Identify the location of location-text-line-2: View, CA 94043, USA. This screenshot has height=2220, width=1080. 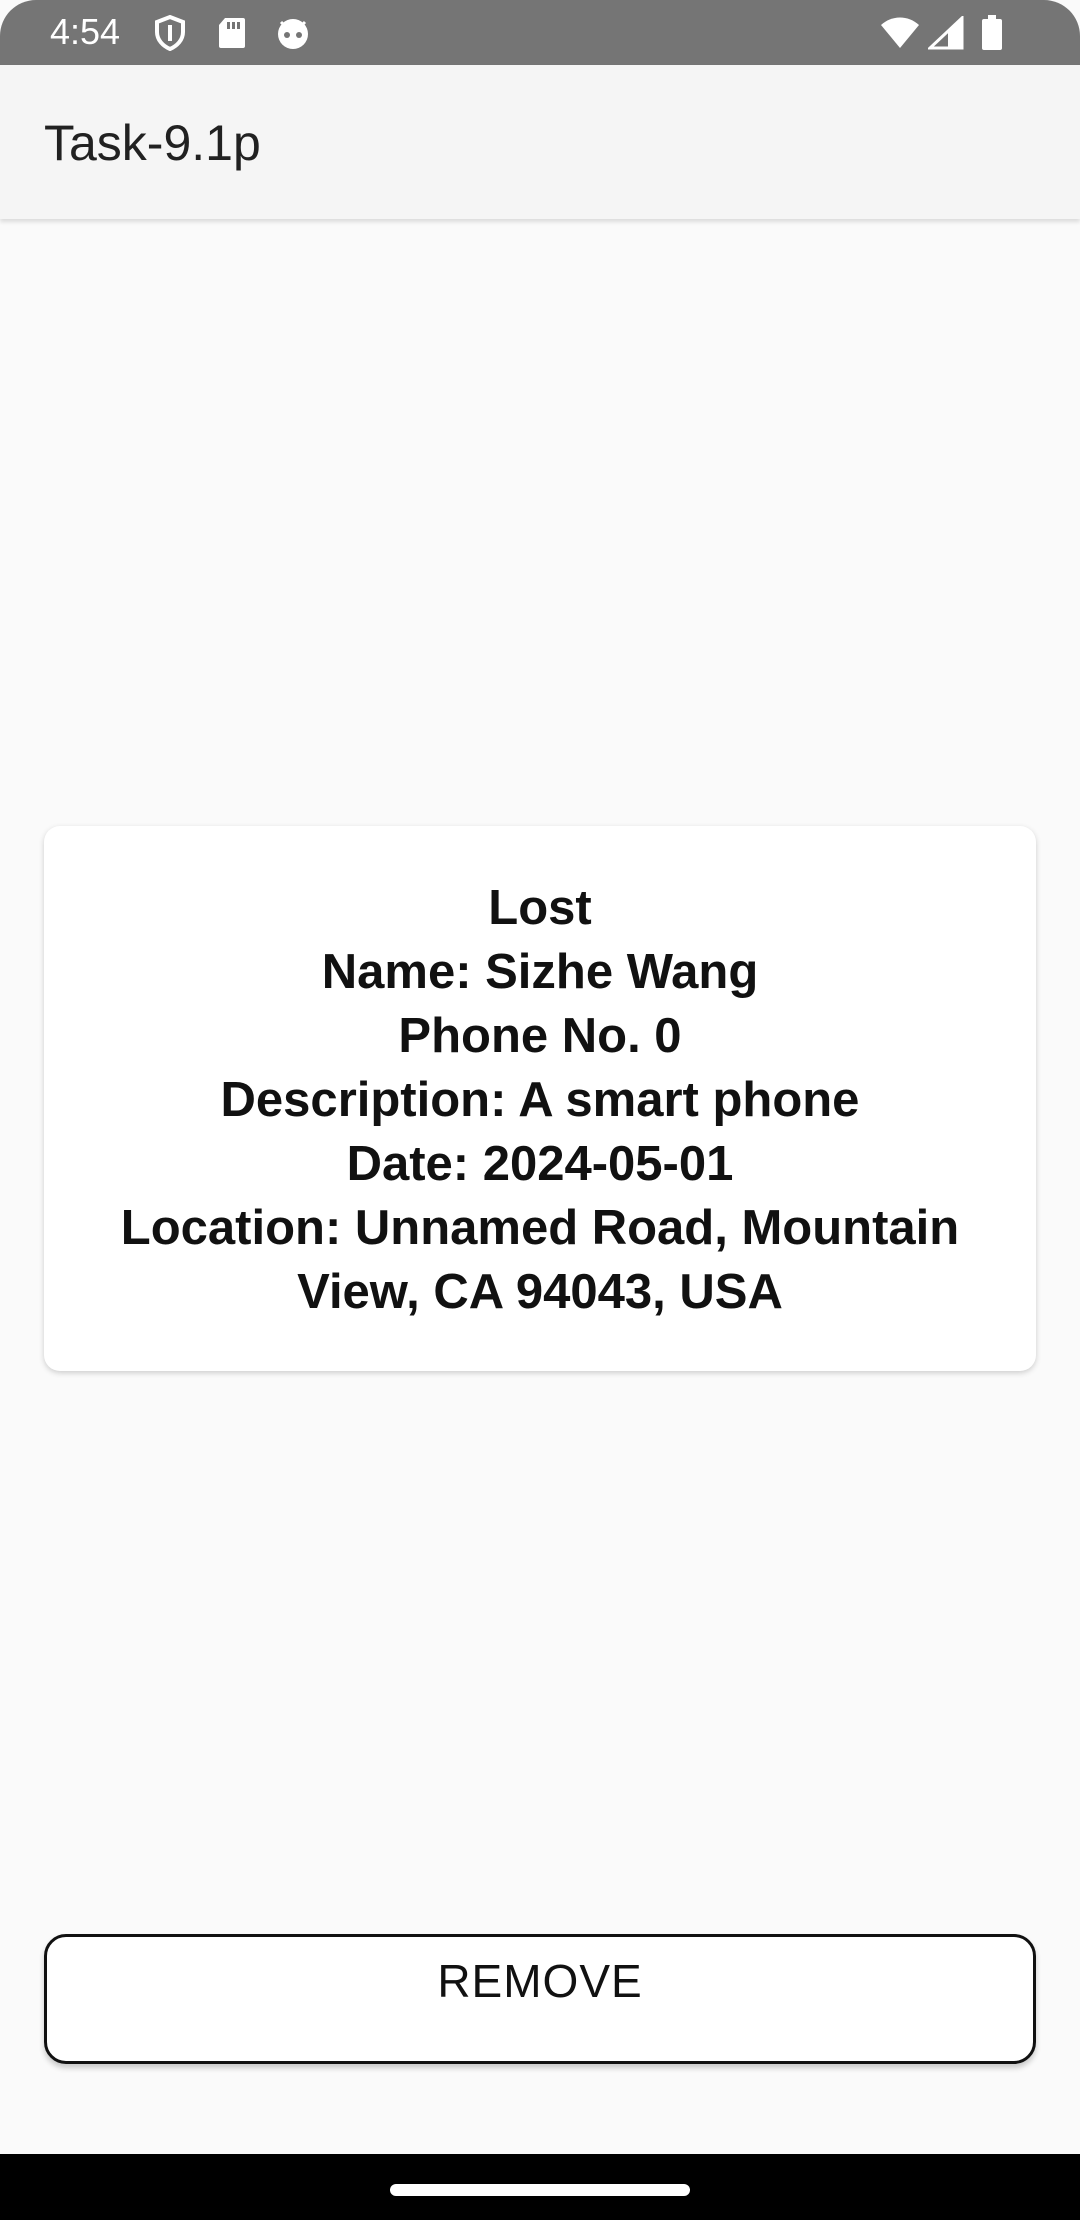
(540, 1292).